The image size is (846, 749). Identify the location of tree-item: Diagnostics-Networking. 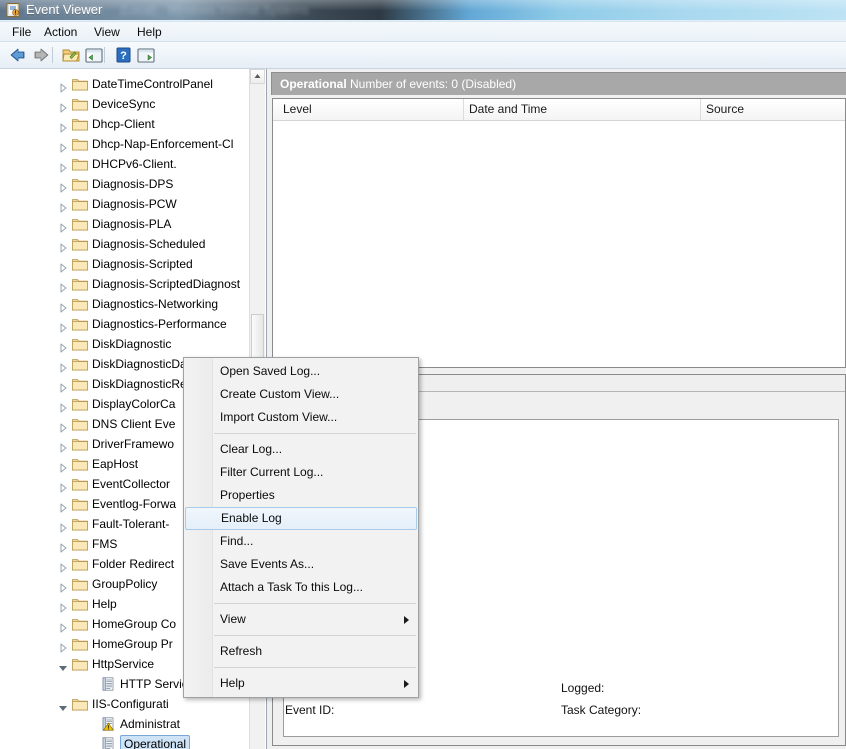
(126, 304).